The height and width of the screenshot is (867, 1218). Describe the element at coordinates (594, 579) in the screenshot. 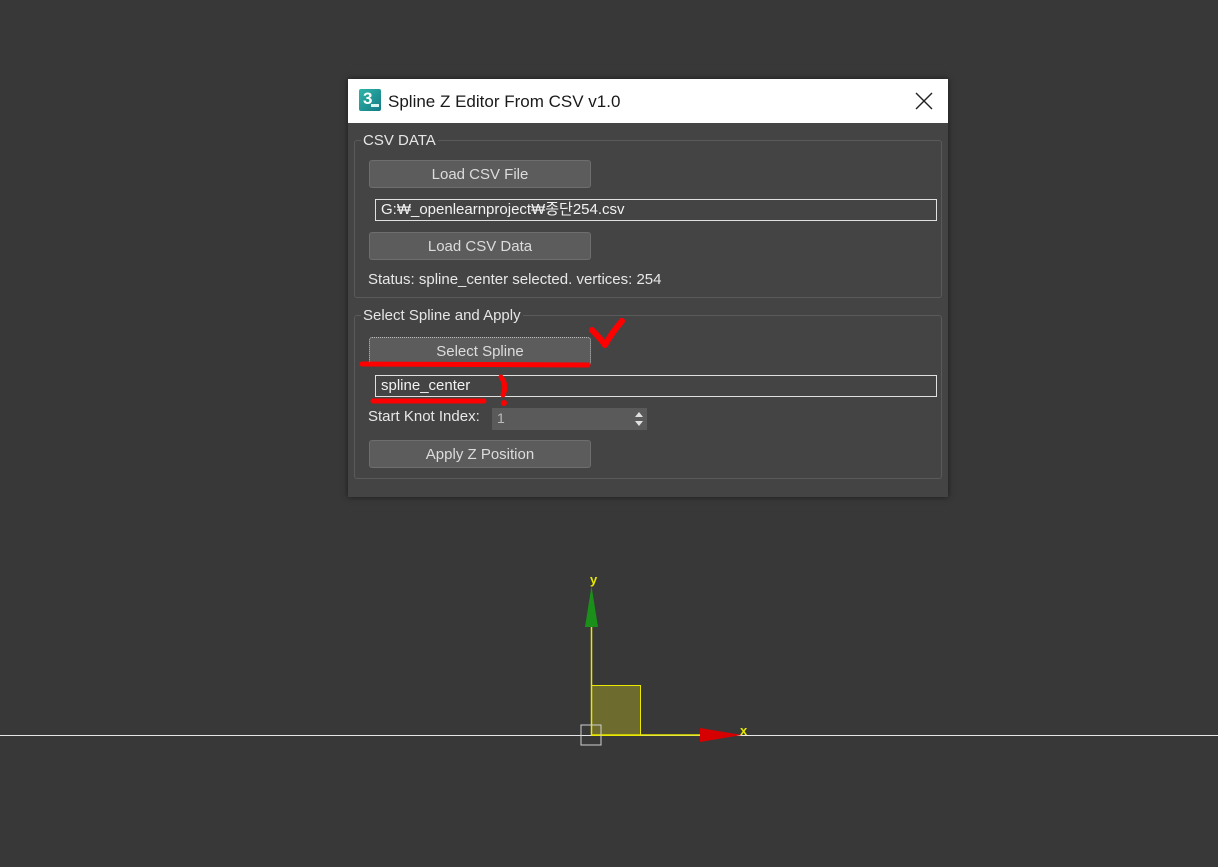

I see `y-axis-label: y` at that location.